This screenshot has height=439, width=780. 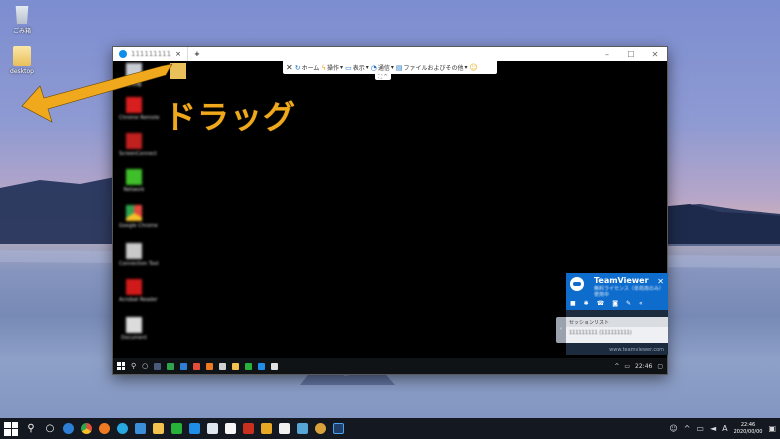 What do you see at coordinates (338, 428) in the screenshot?
I see `photoshop-icon` at bounding box center [338, 428].